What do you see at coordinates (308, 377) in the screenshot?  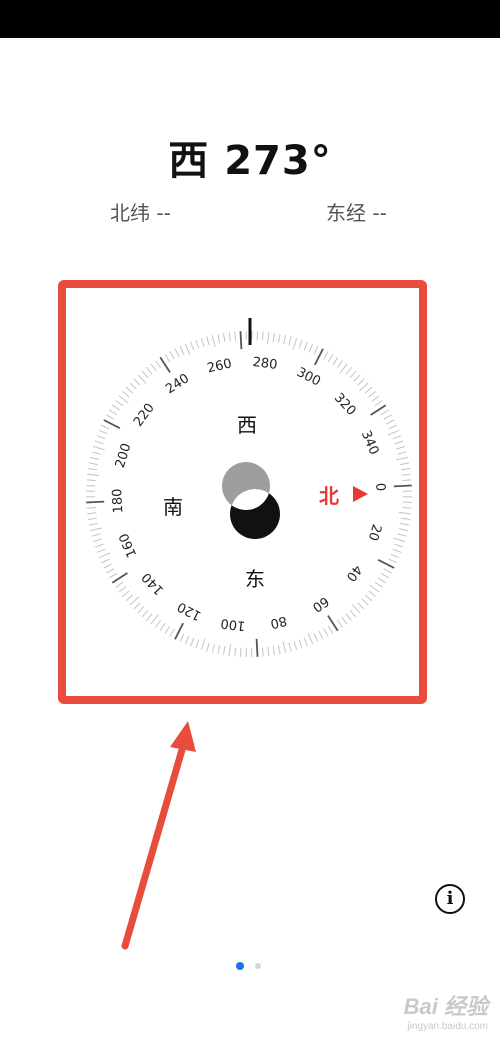 I see `dial-degree-label: 300` at bounding box center [308, 377].